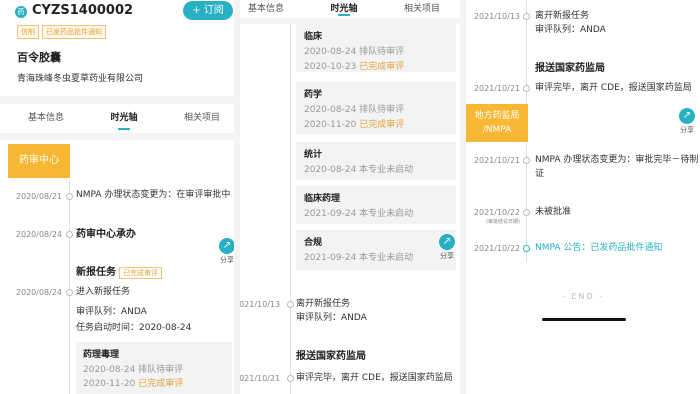 This screenshot has height=394, width=700. I want to click on review-item-compliance: 合规 2021-09-24 本专业未启动, so click(376, 250).